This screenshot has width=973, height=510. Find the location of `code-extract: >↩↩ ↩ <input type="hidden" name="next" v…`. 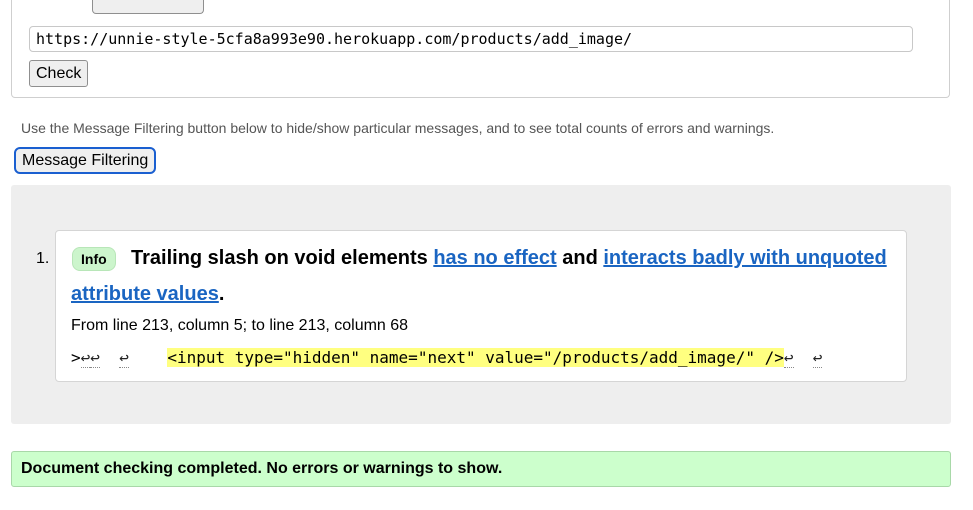

code-extract: >↩↩ ↩ <input type="hidden" name="next" v… is located at coordinates (447, 358).